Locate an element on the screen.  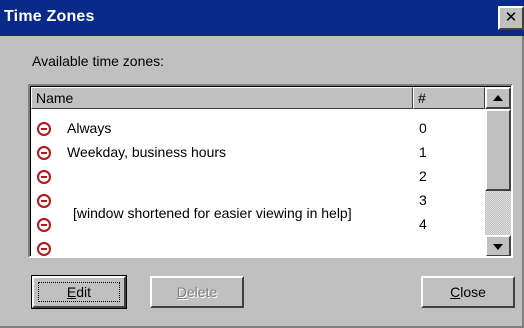
scroll-up-arrow-icon is located at coordinates (498, 98).